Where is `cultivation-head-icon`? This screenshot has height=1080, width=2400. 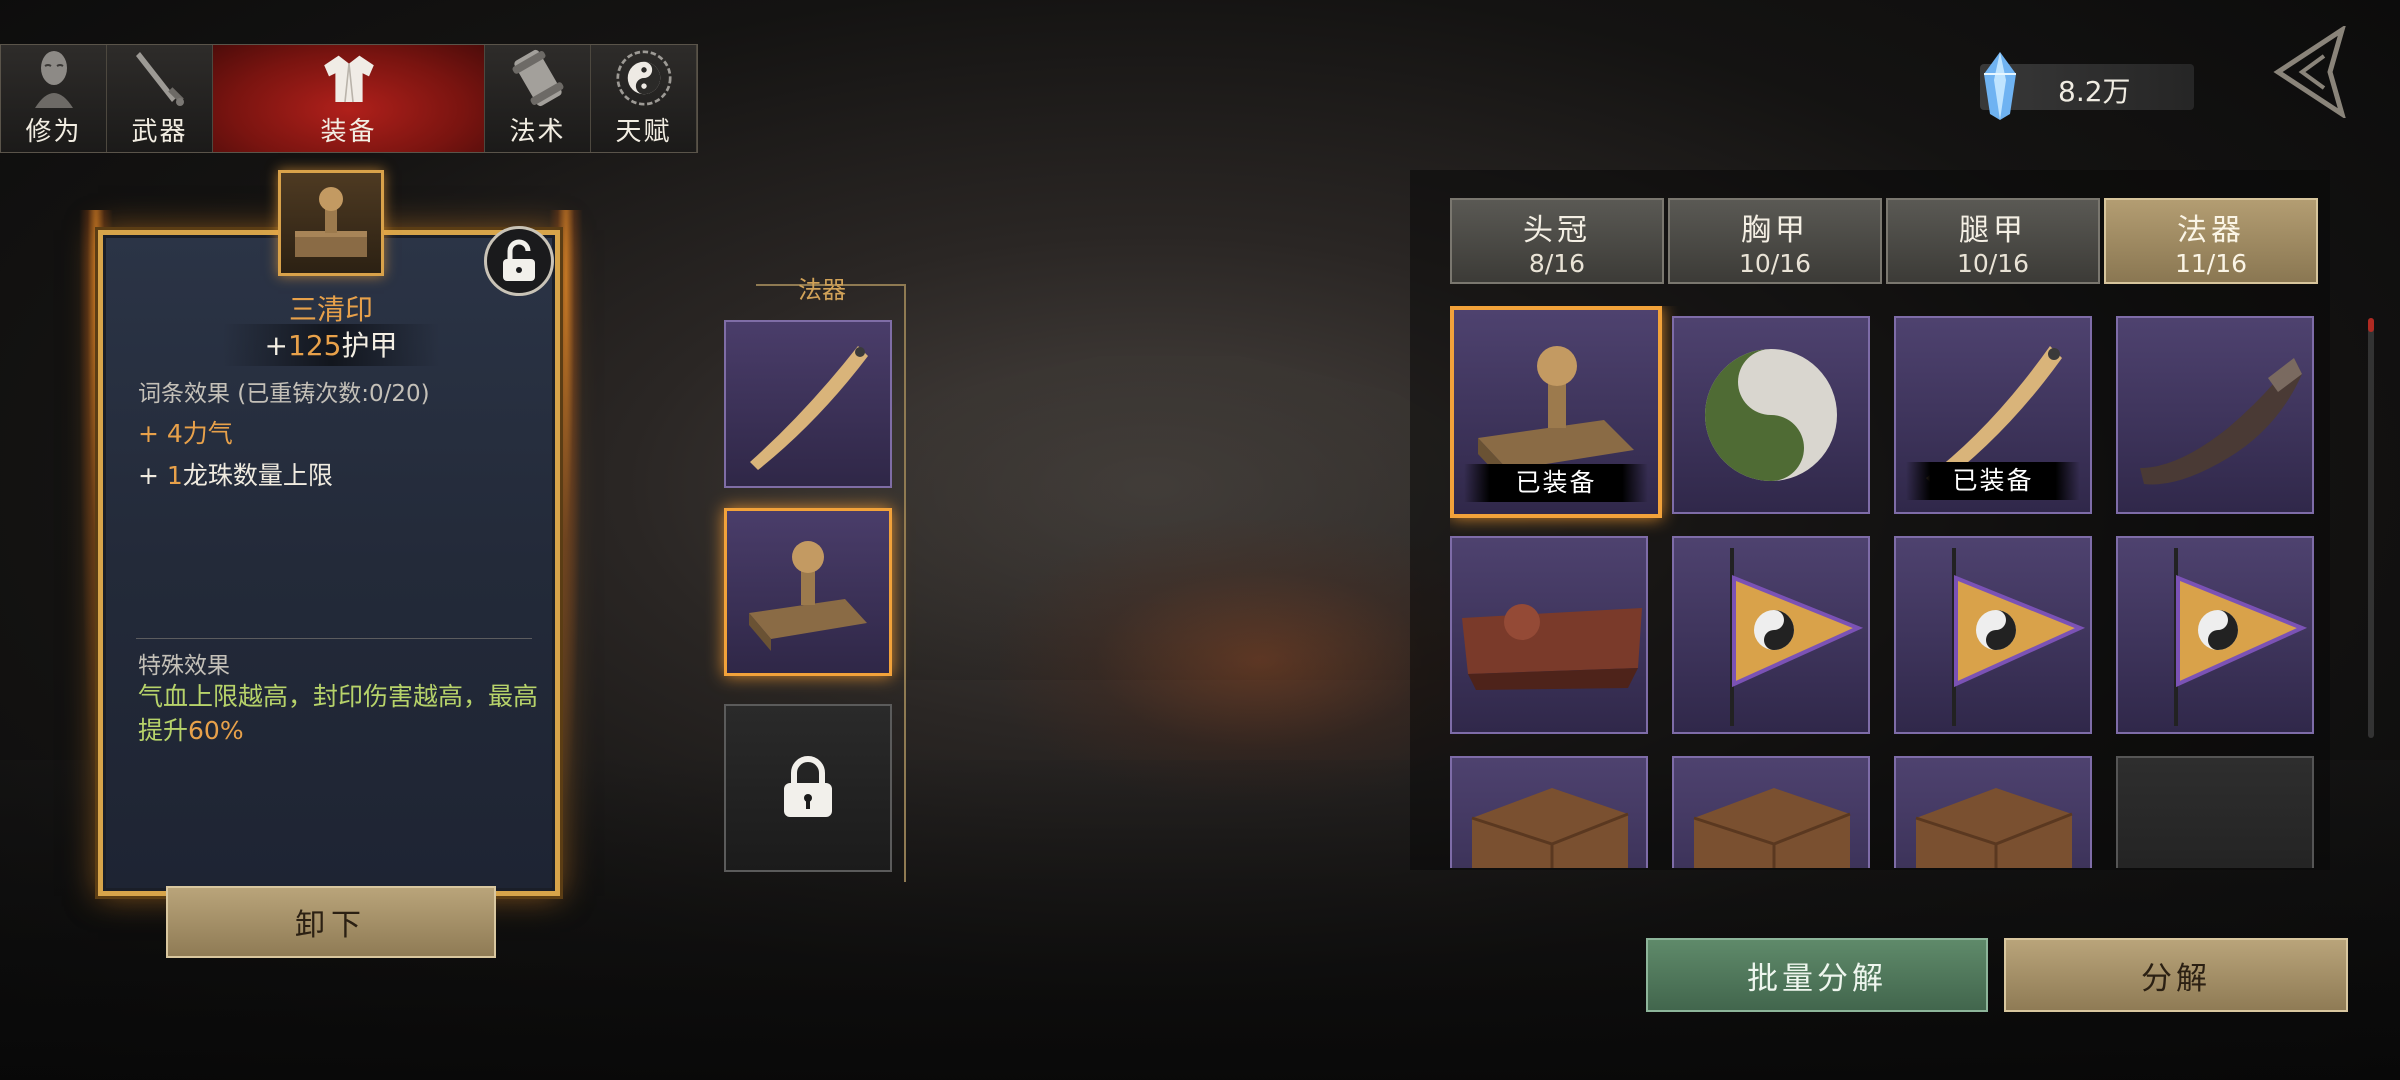 cultivation-head-icon is located at coordinates (54, 78).